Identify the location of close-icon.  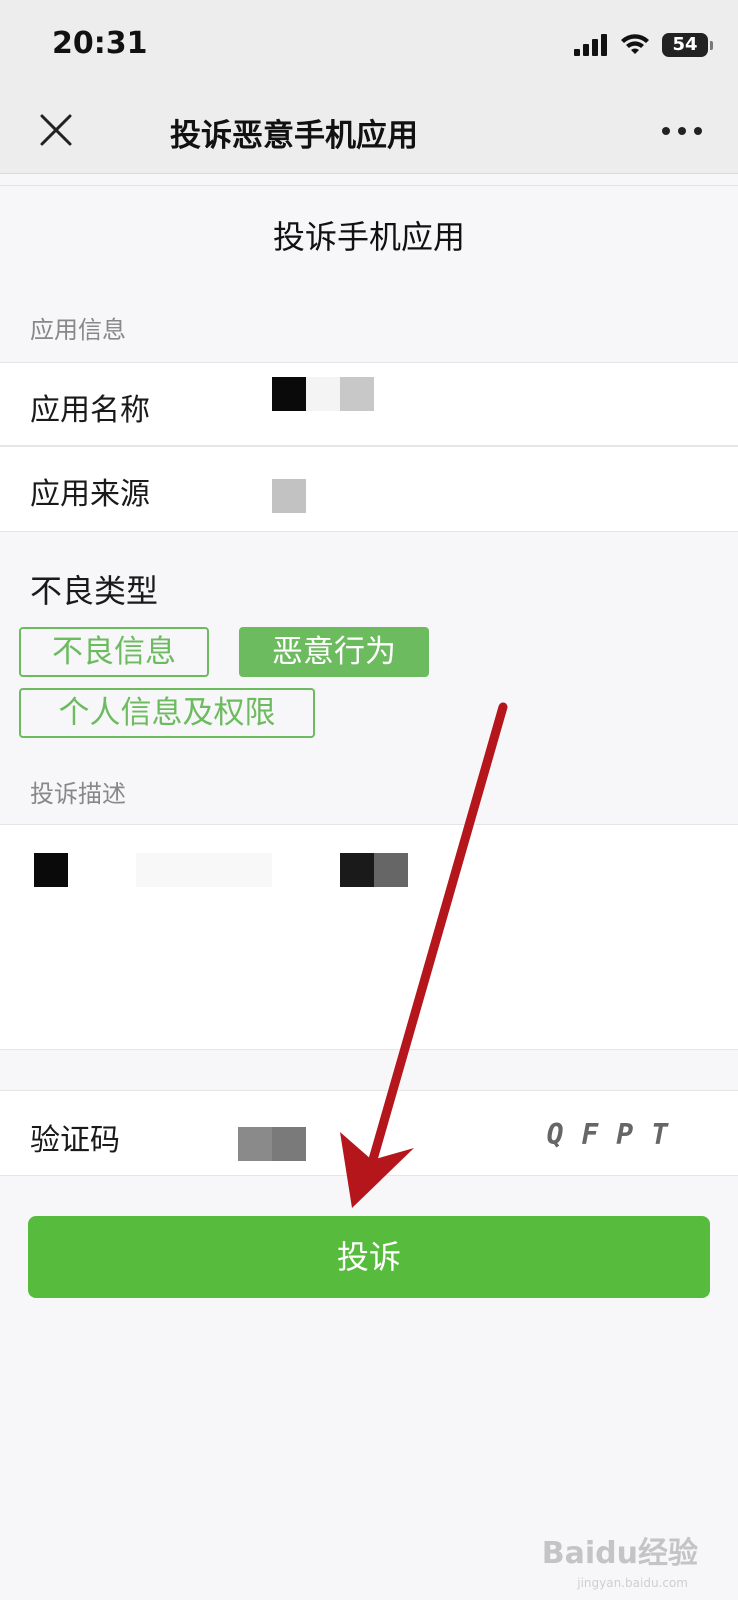
(56, 130).